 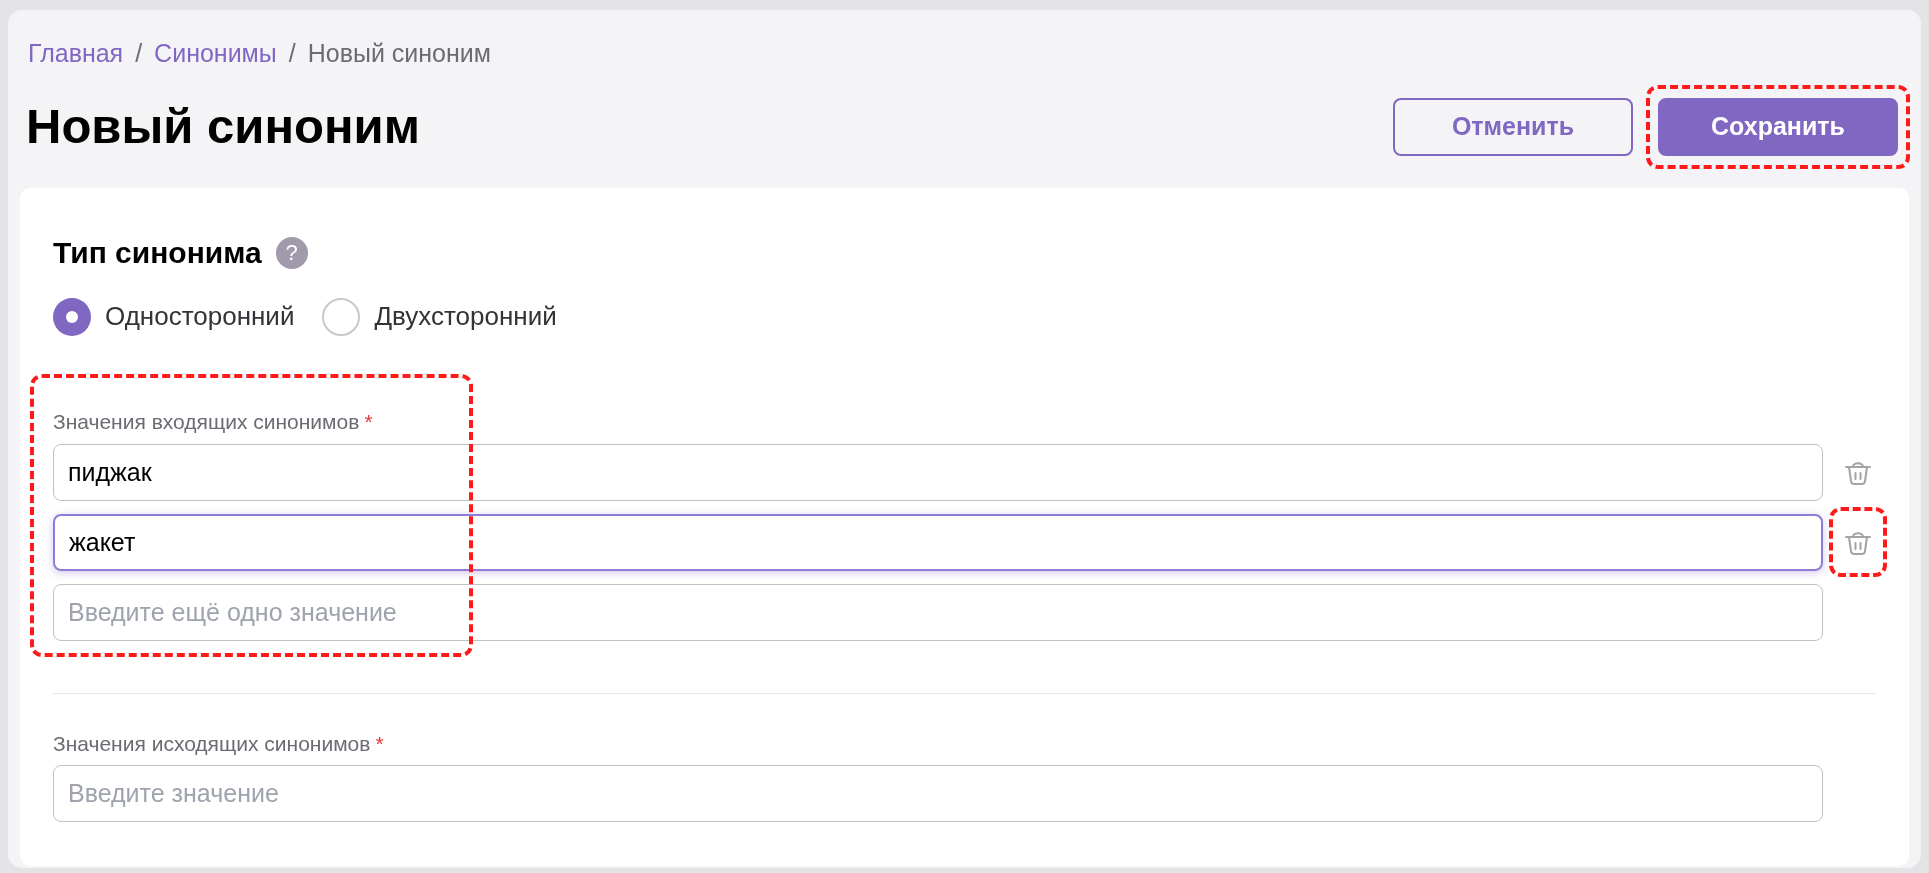 I want to click on radio-label: Двухсторонний, so click(x=465, y=316).